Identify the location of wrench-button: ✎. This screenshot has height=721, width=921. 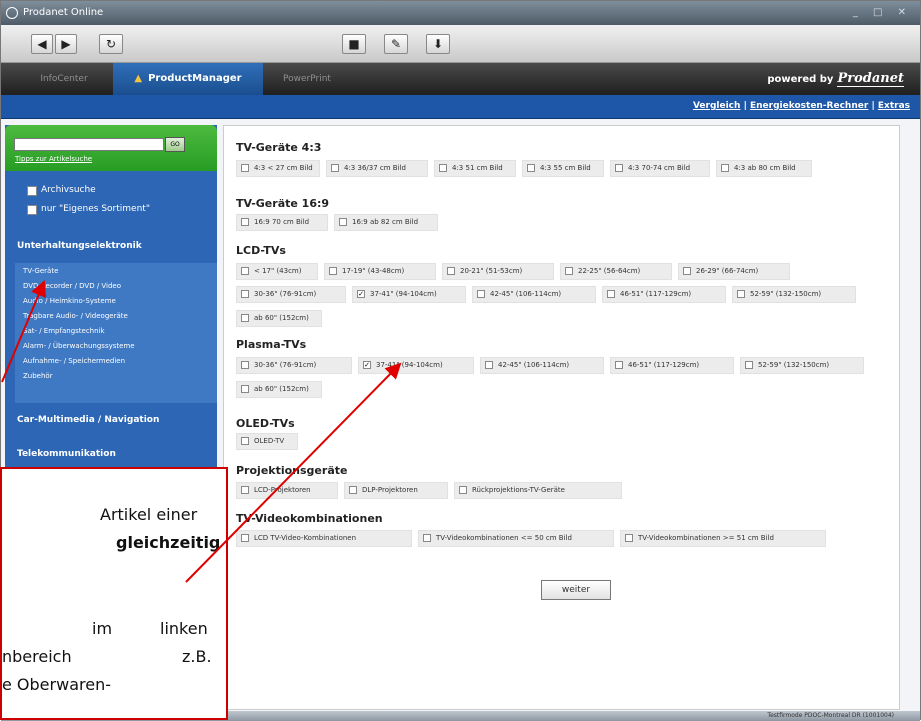
(396, 44).